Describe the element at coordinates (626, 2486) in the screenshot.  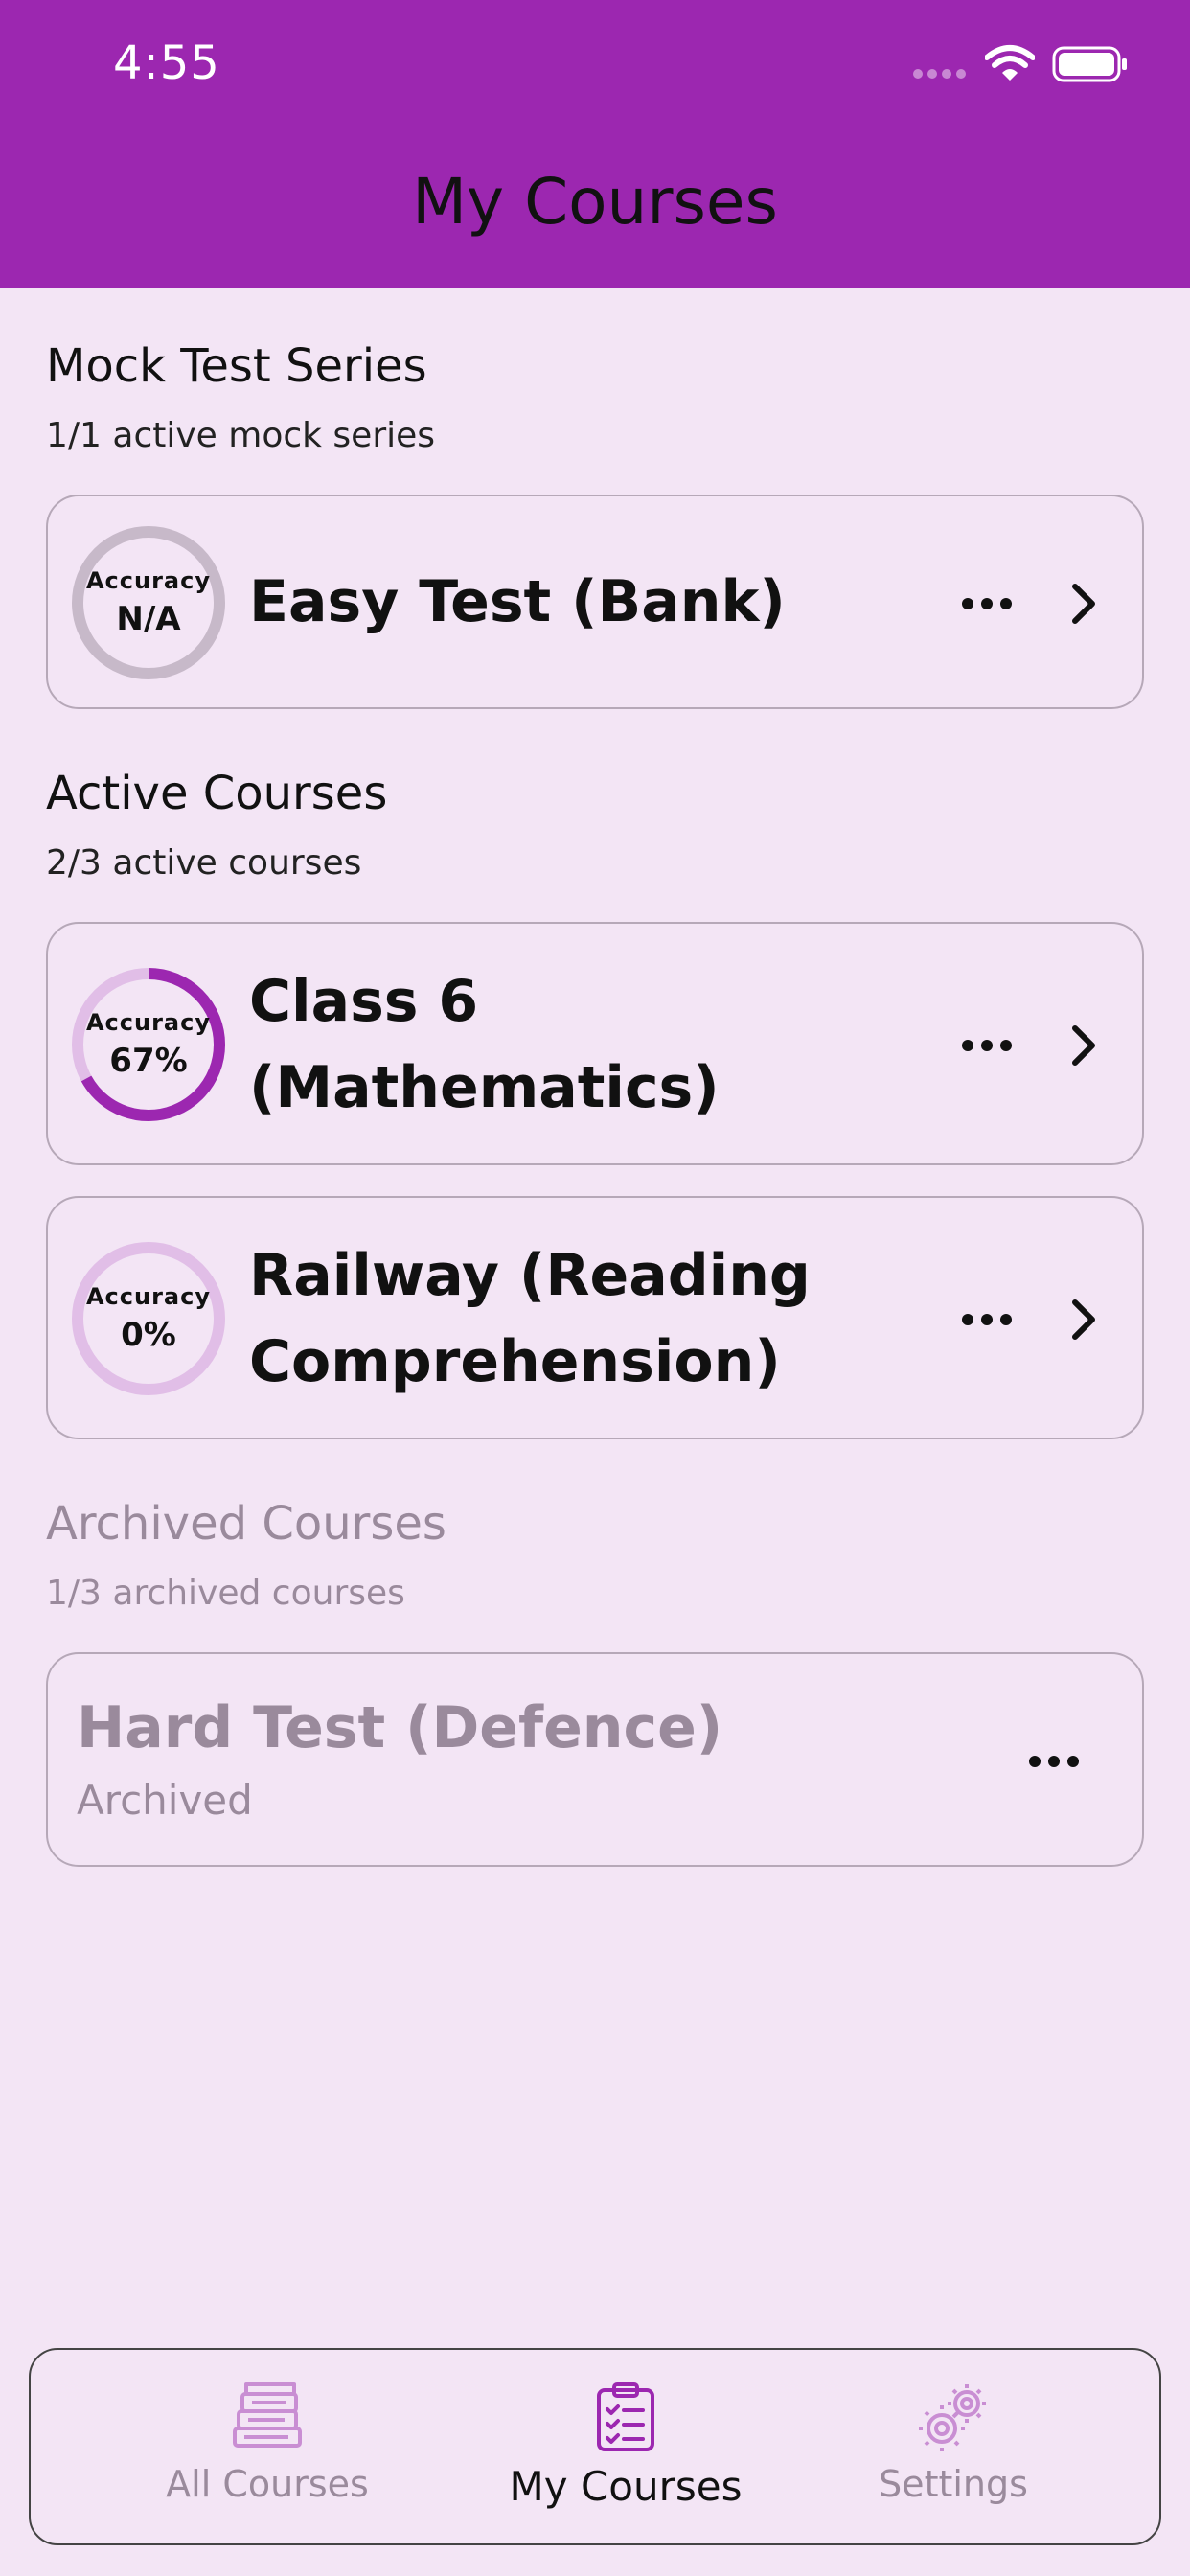
I see `nav-label: My Courses` at that location.